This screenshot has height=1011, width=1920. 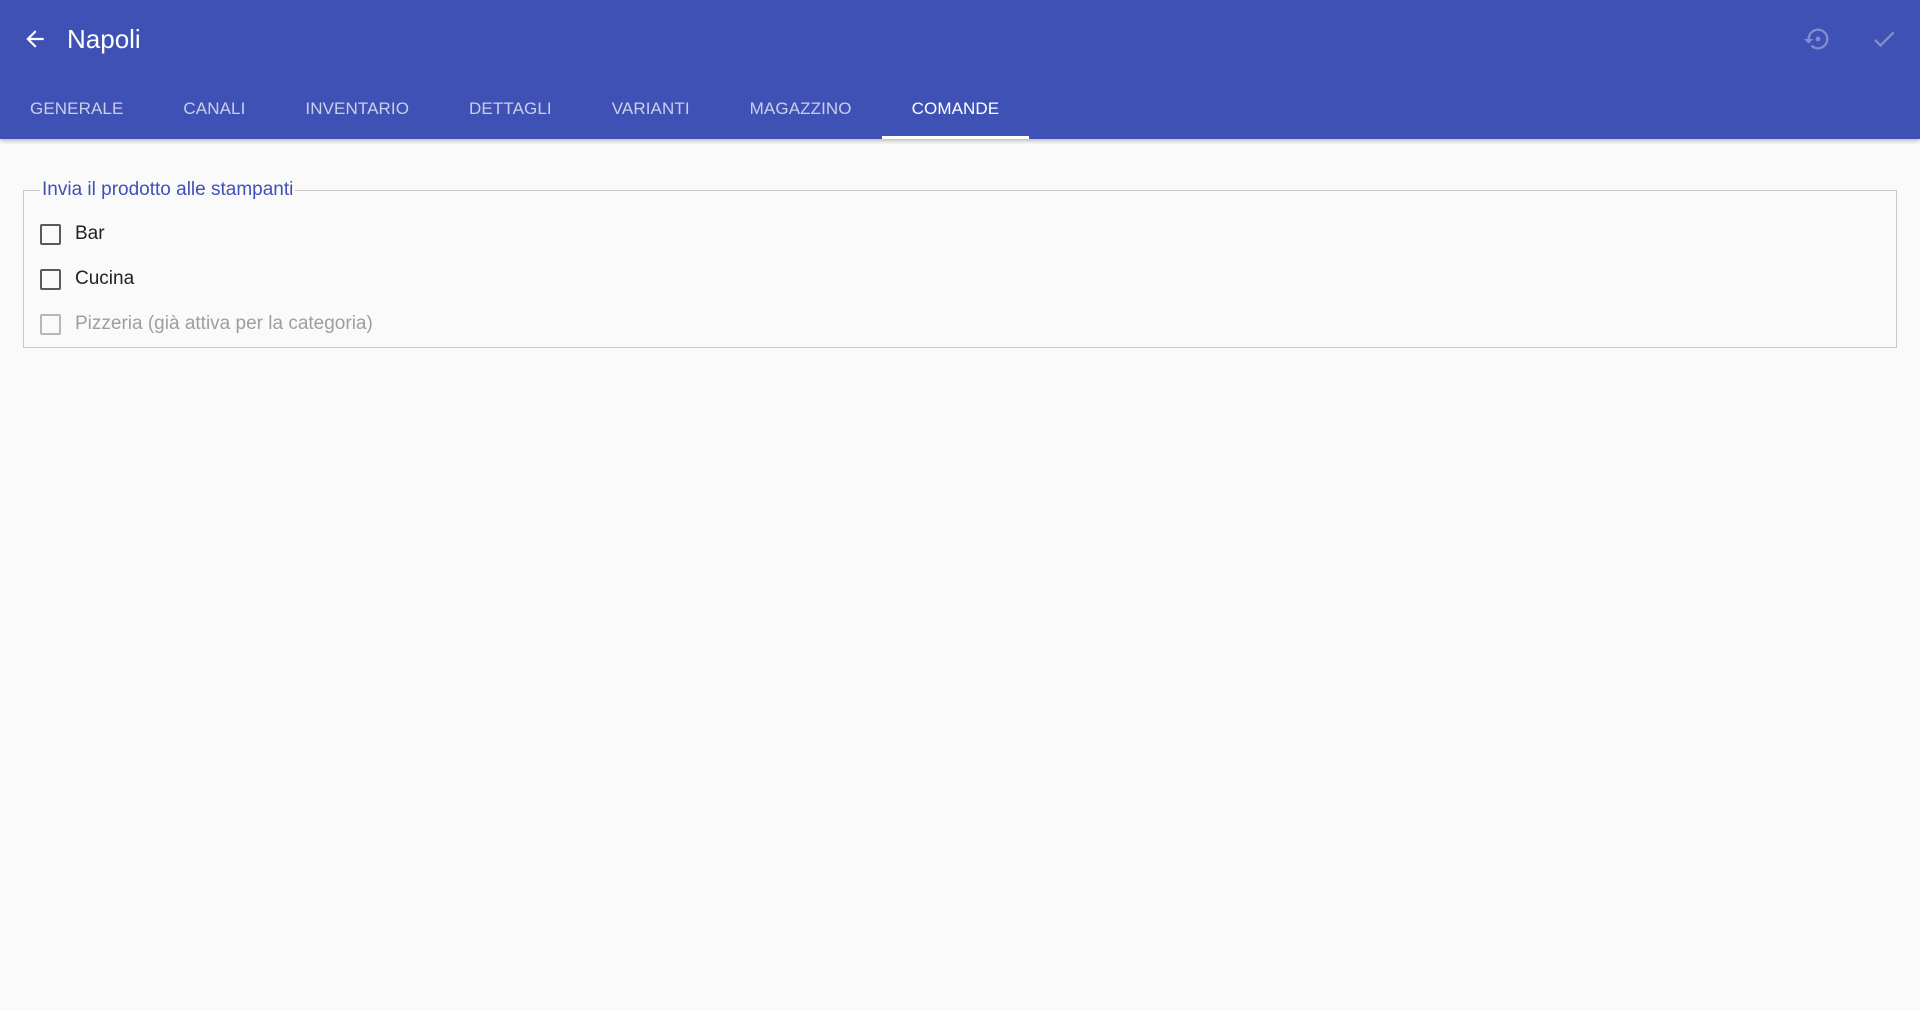 What do you see at coordinates (90, 233) in the screenshot?
I see `checkbox-label: Bar` at bounding box center [90, 233].